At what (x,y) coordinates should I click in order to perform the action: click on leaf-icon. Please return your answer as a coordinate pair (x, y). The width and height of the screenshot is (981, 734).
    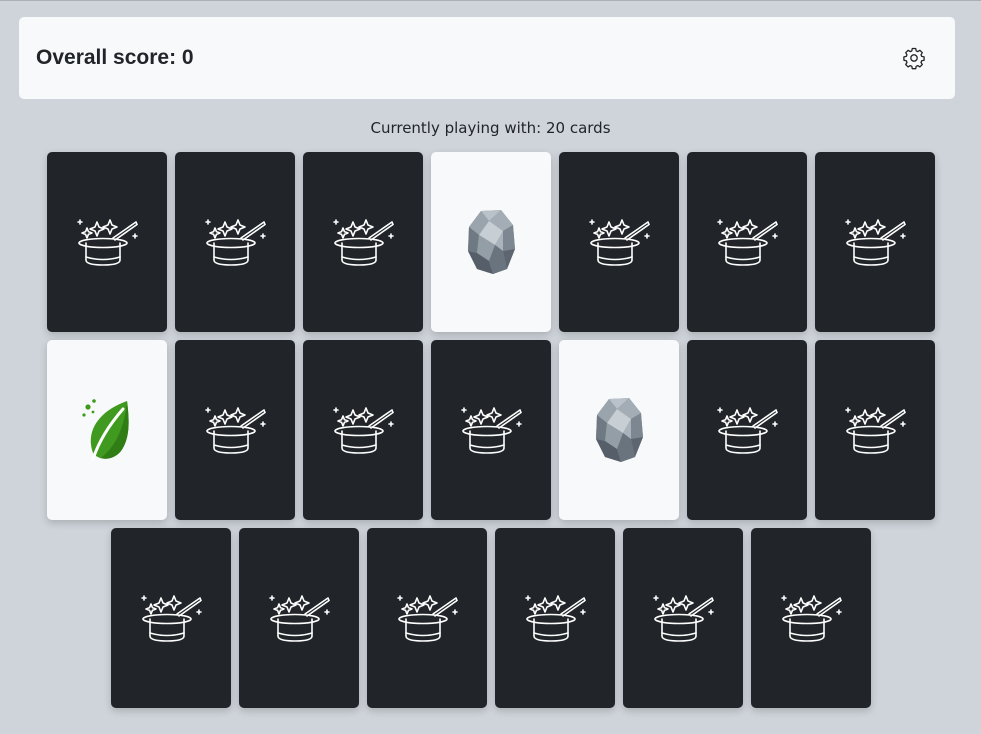
    Looking at the image, I should click on (107, 430).